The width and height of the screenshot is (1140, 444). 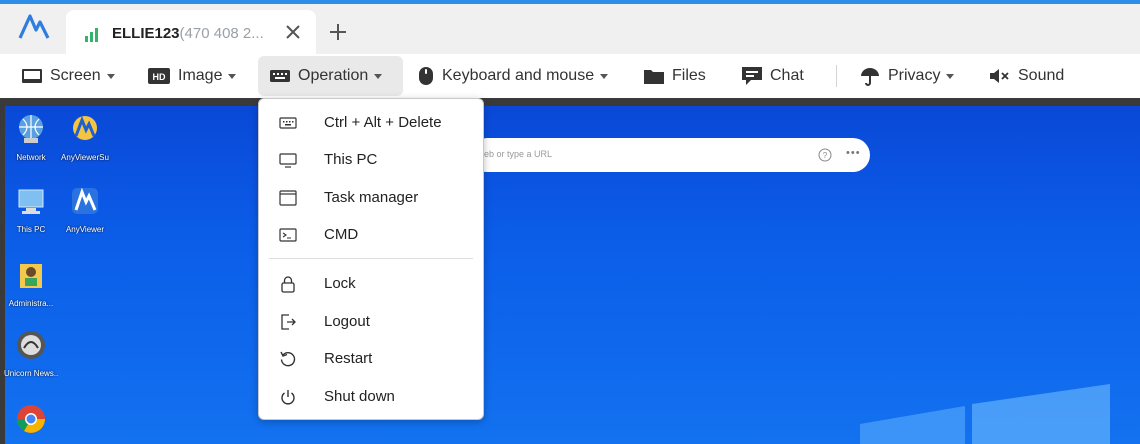 I want to click on desktop-icon-network: Network, so click(x=31, y=142).